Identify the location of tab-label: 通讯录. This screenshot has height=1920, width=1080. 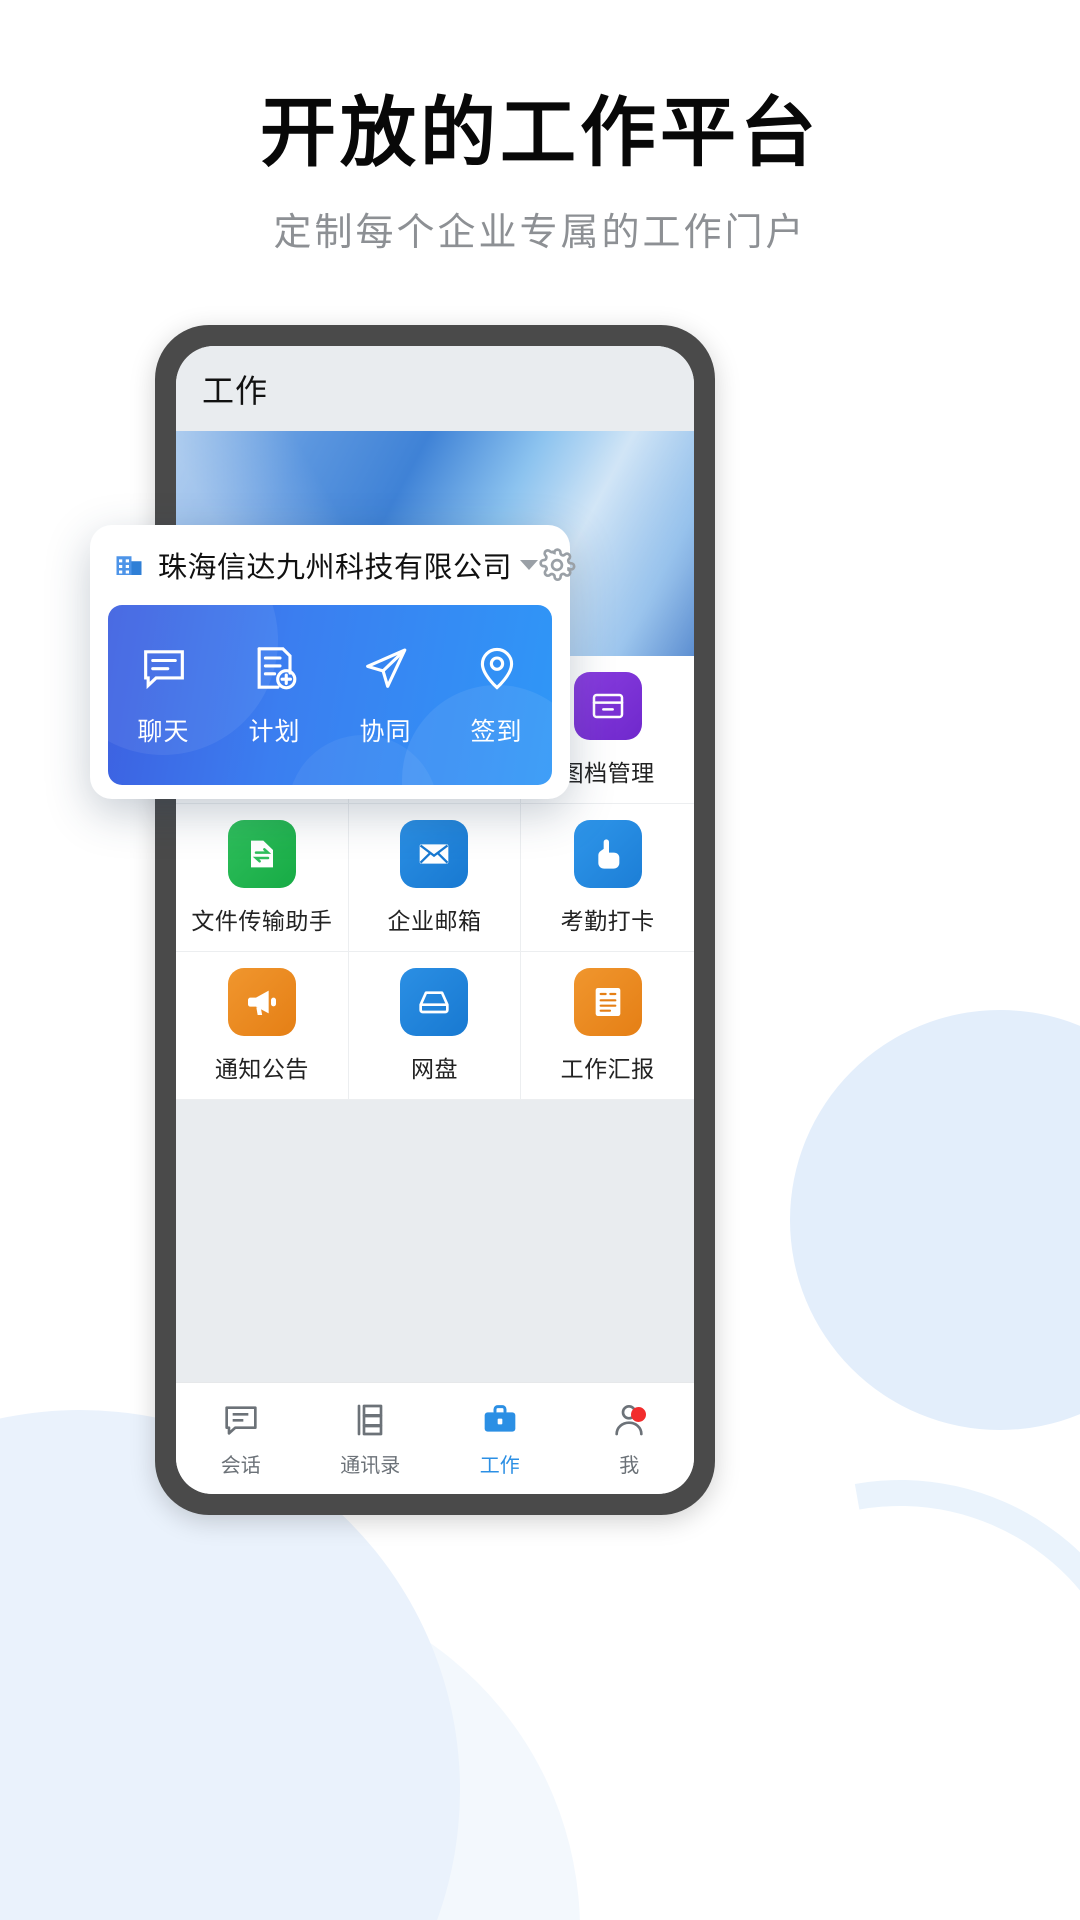
(370, 1465).